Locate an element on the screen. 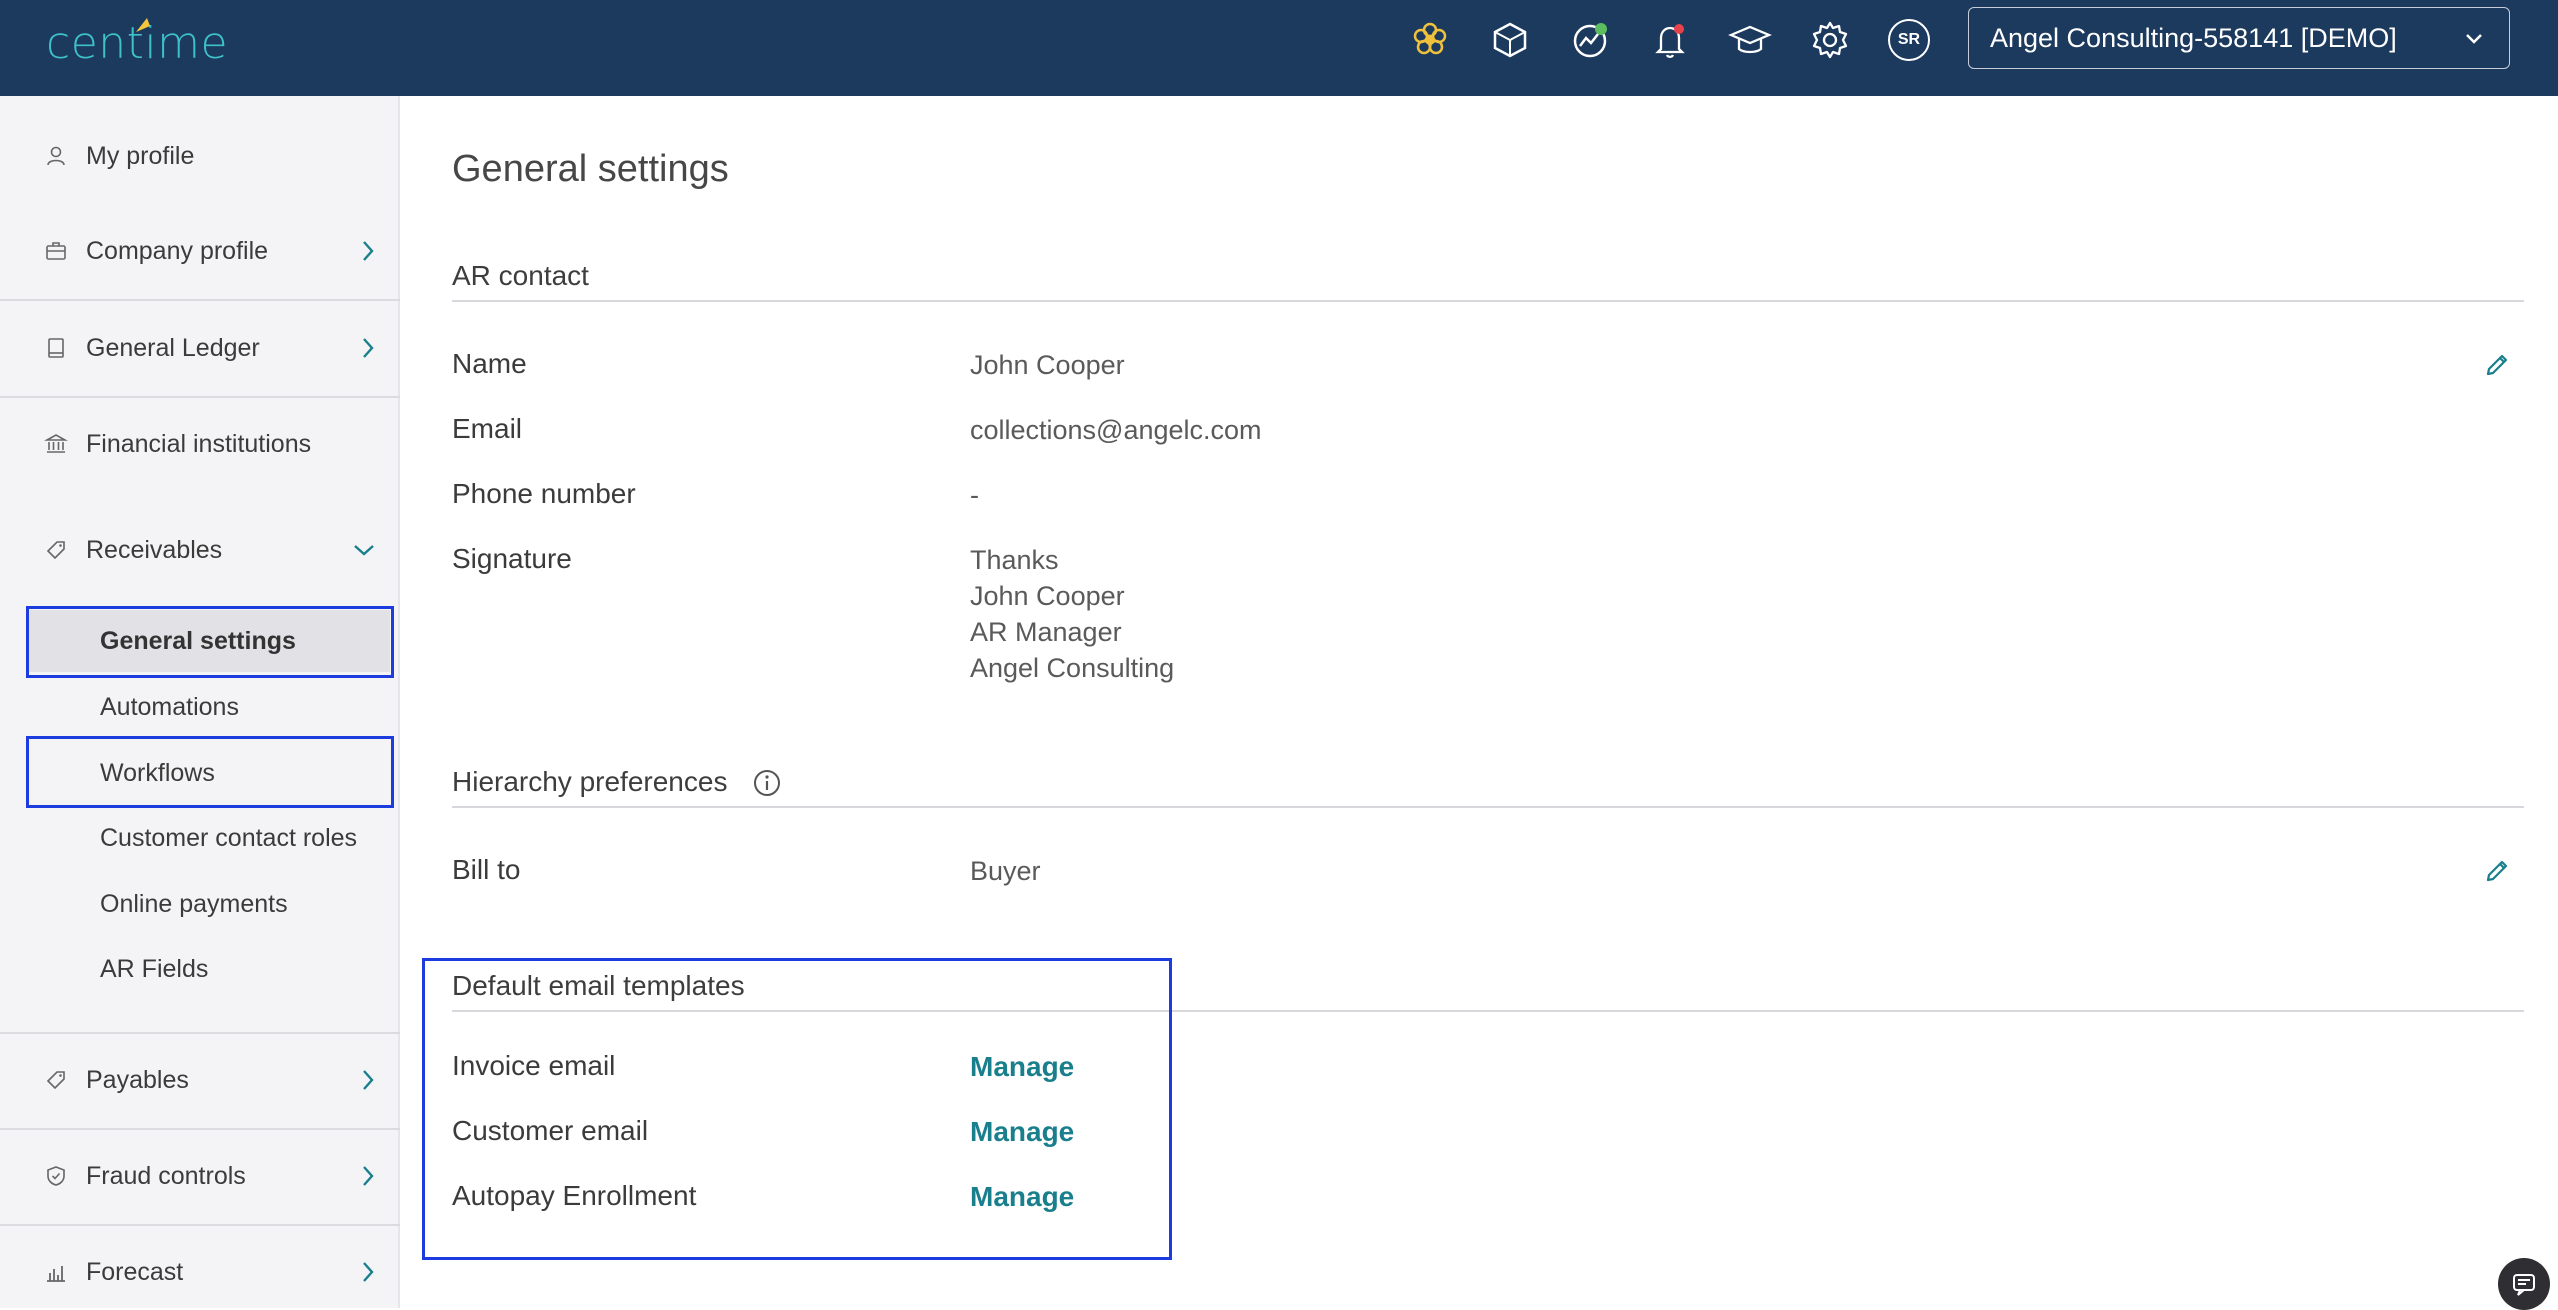 This screenshot has width=2558, height=1310. sidebar-subitem-label: Customer contact roles is located at coordinates (229, 837).